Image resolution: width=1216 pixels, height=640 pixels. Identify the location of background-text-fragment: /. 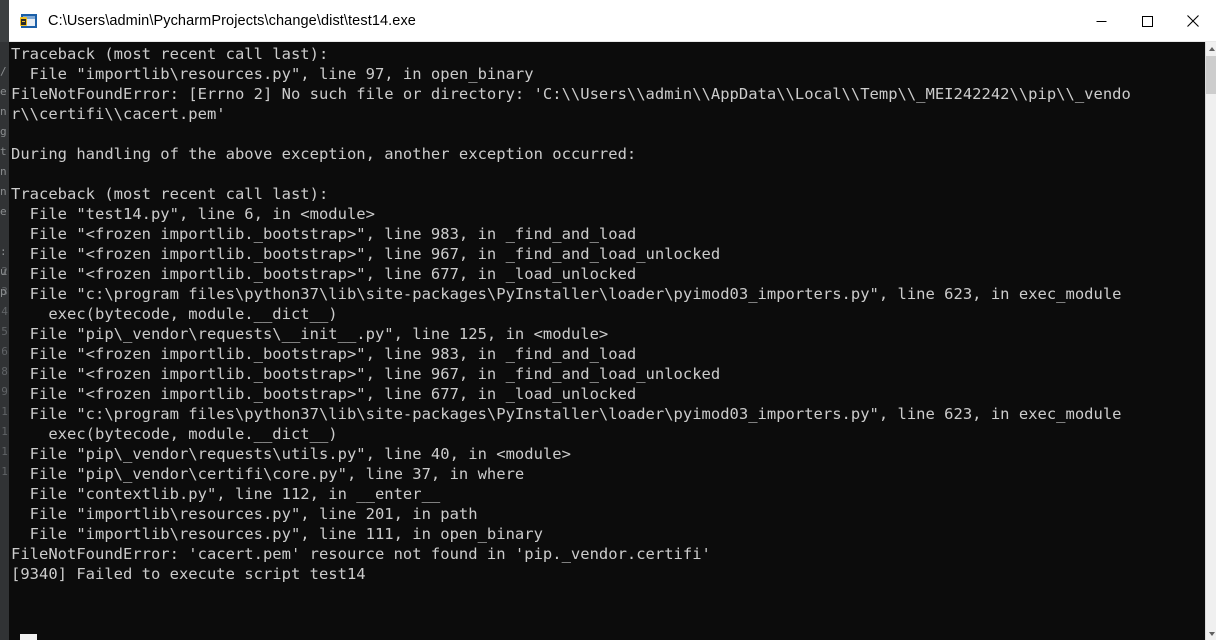
(3, 71).